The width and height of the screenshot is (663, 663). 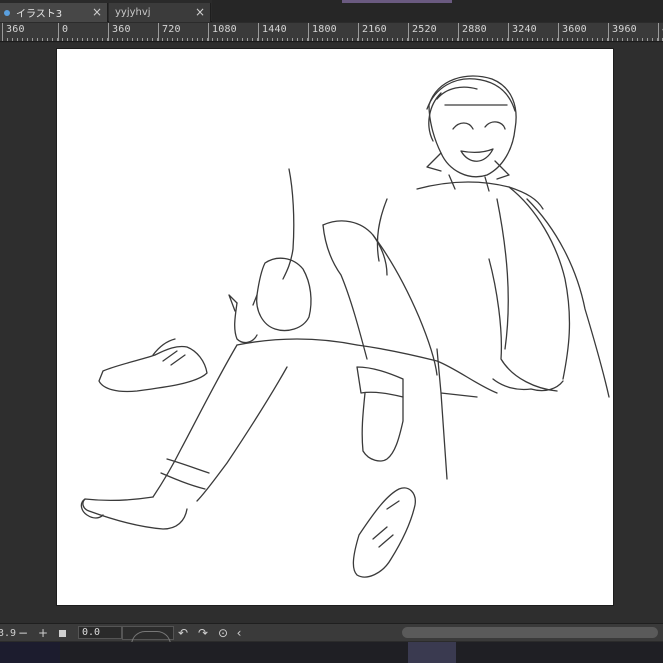 I want to click on hand-right, so click(x=528, y=385).